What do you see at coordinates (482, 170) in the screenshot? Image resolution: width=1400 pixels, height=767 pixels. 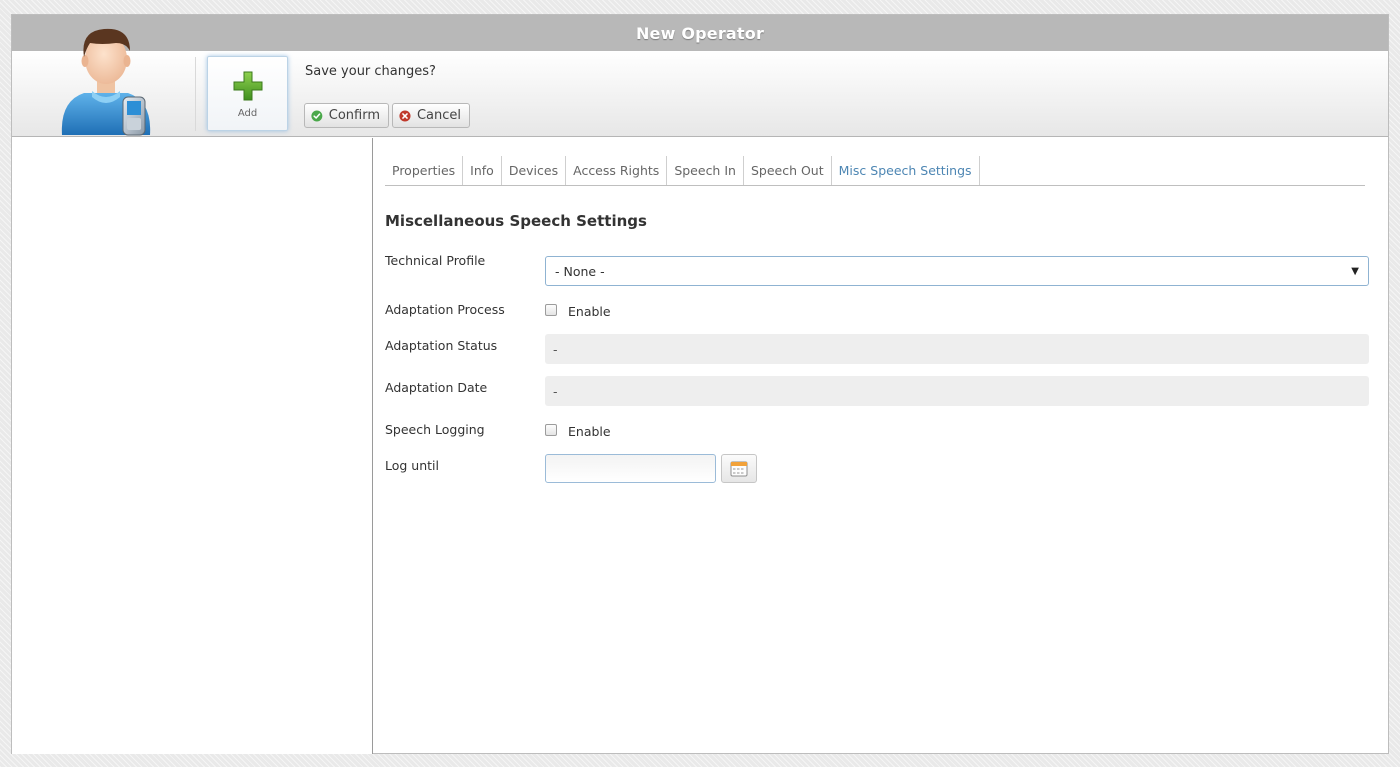 I see `tab-info: Info` at bounding box center [482, 170].